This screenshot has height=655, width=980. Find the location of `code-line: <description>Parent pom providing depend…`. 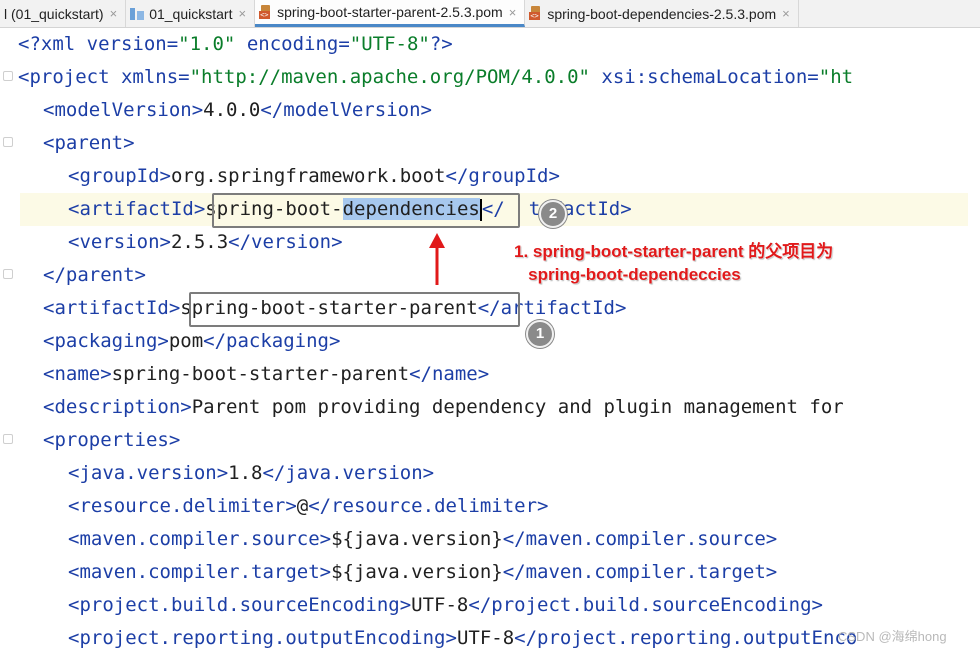

code-line: <description>Parent pom providing depend… is located at coordinates (443, 407).